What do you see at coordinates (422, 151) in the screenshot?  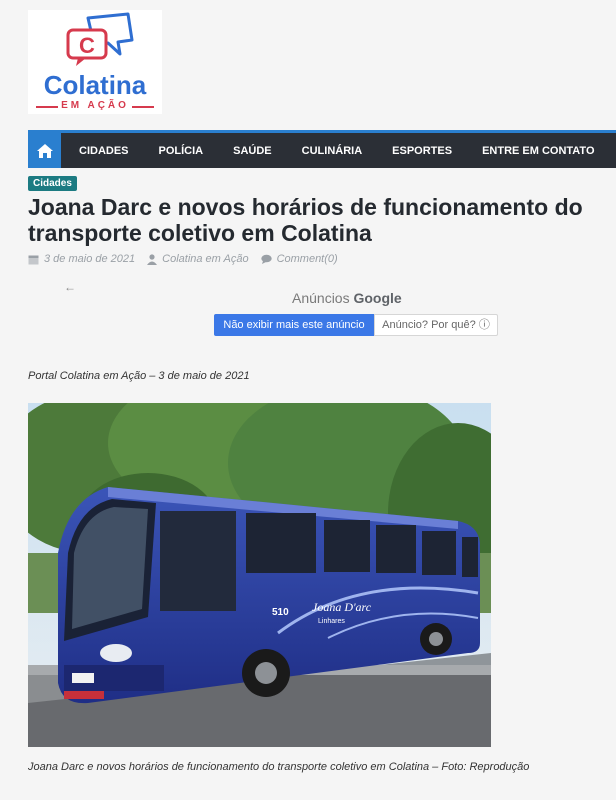 I see `nav-item-esportes: ESPORTES` at bounding box center [422, 151].